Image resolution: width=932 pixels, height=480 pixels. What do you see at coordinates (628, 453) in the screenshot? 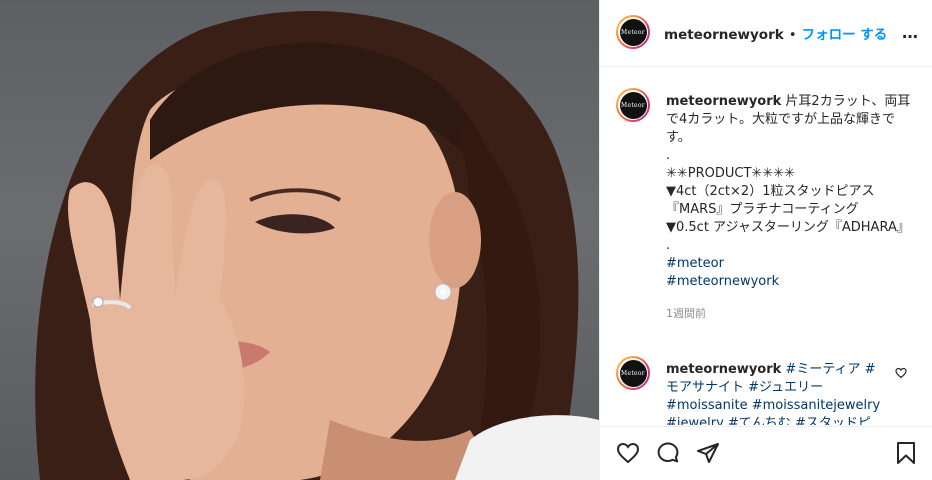
I see `heart-icon` at bounding box center [628, 453].